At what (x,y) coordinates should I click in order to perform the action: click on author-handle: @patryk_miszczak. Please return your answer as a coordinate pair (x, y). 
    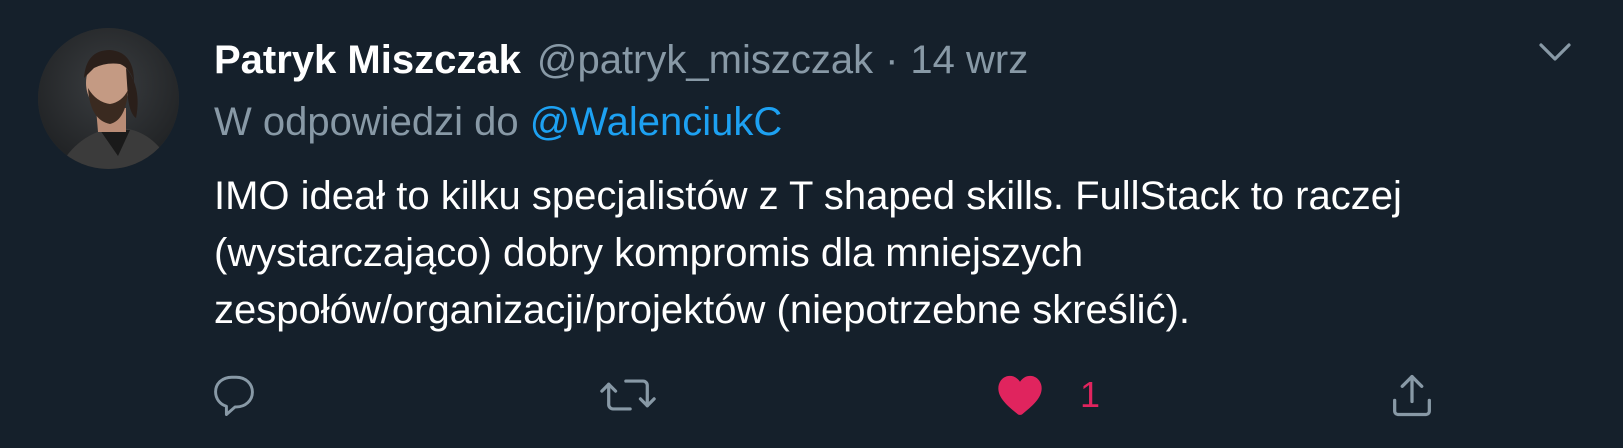
    Looking at the image, I should click on (705, 60).